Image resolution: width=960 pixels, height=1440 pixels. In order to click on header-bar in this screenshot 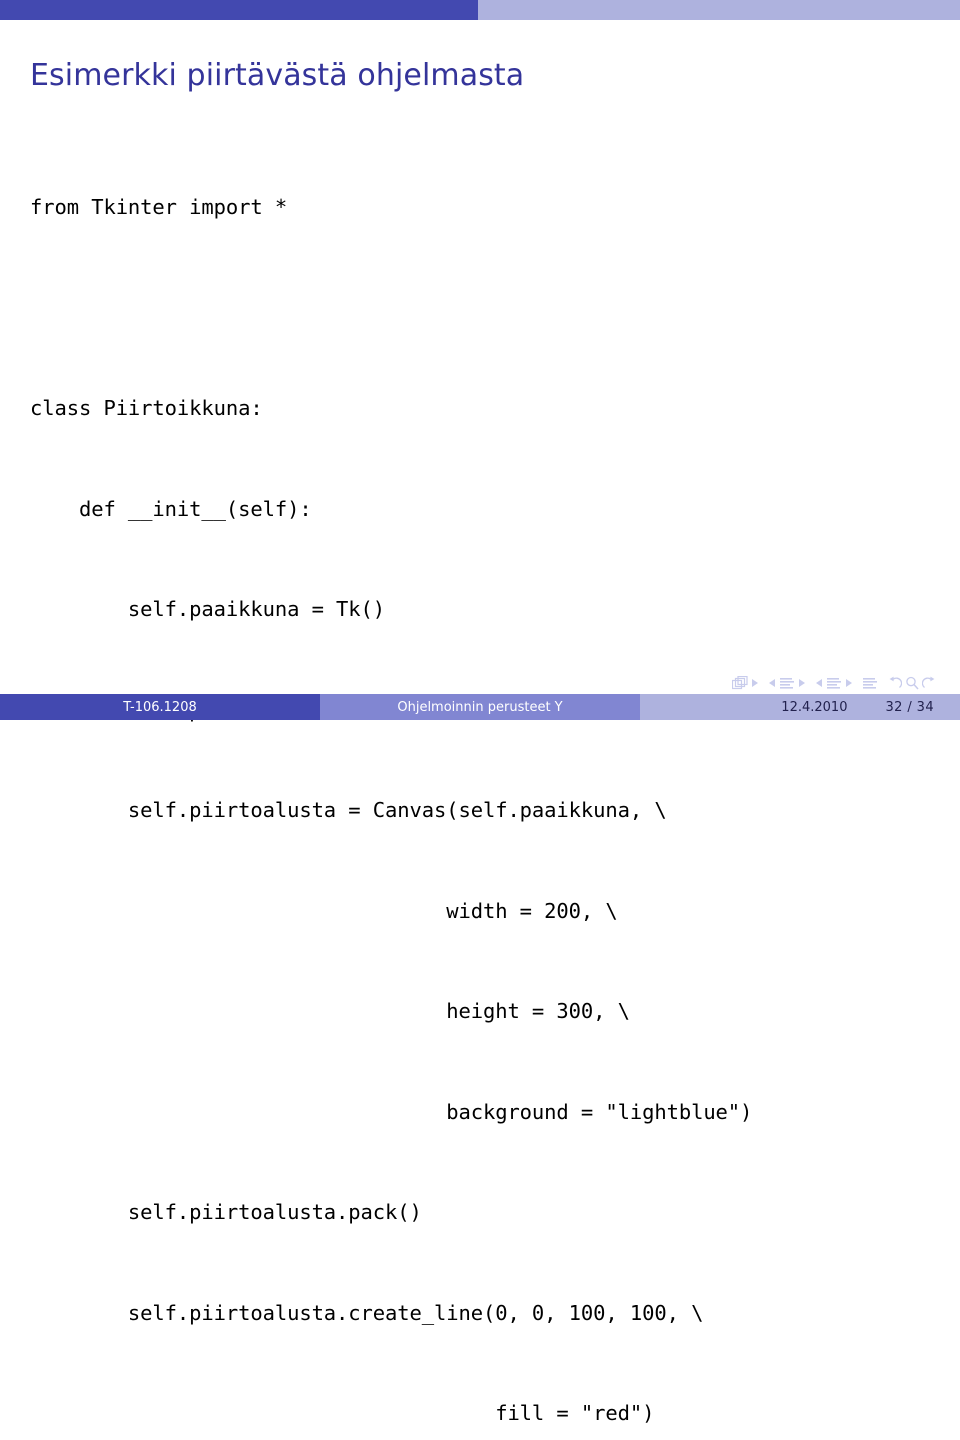, I will do `click(480, 10)`.